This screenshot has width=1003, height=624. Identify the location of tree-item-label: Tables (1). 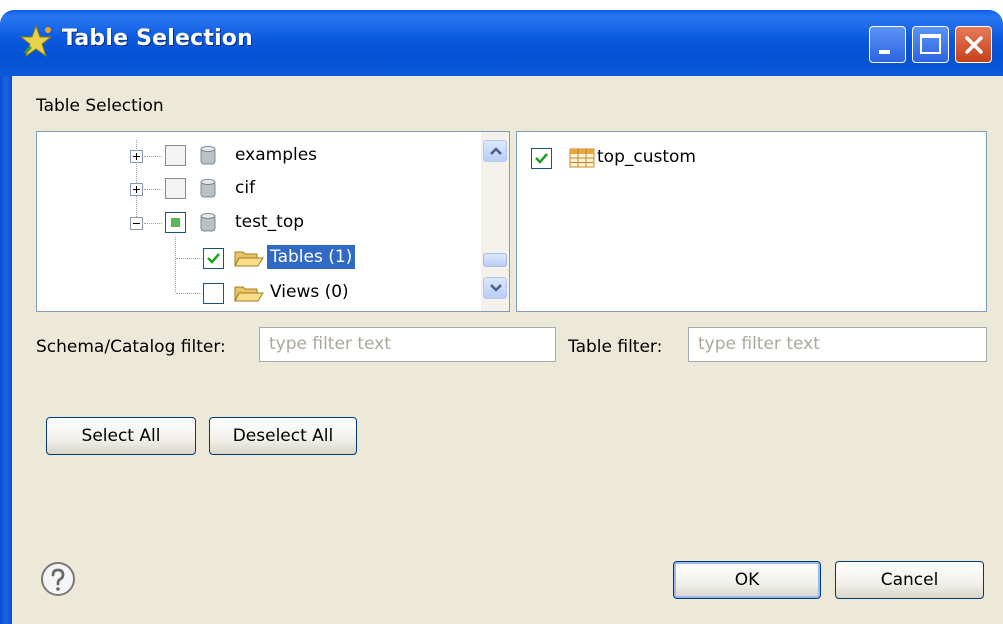
(311, 257).